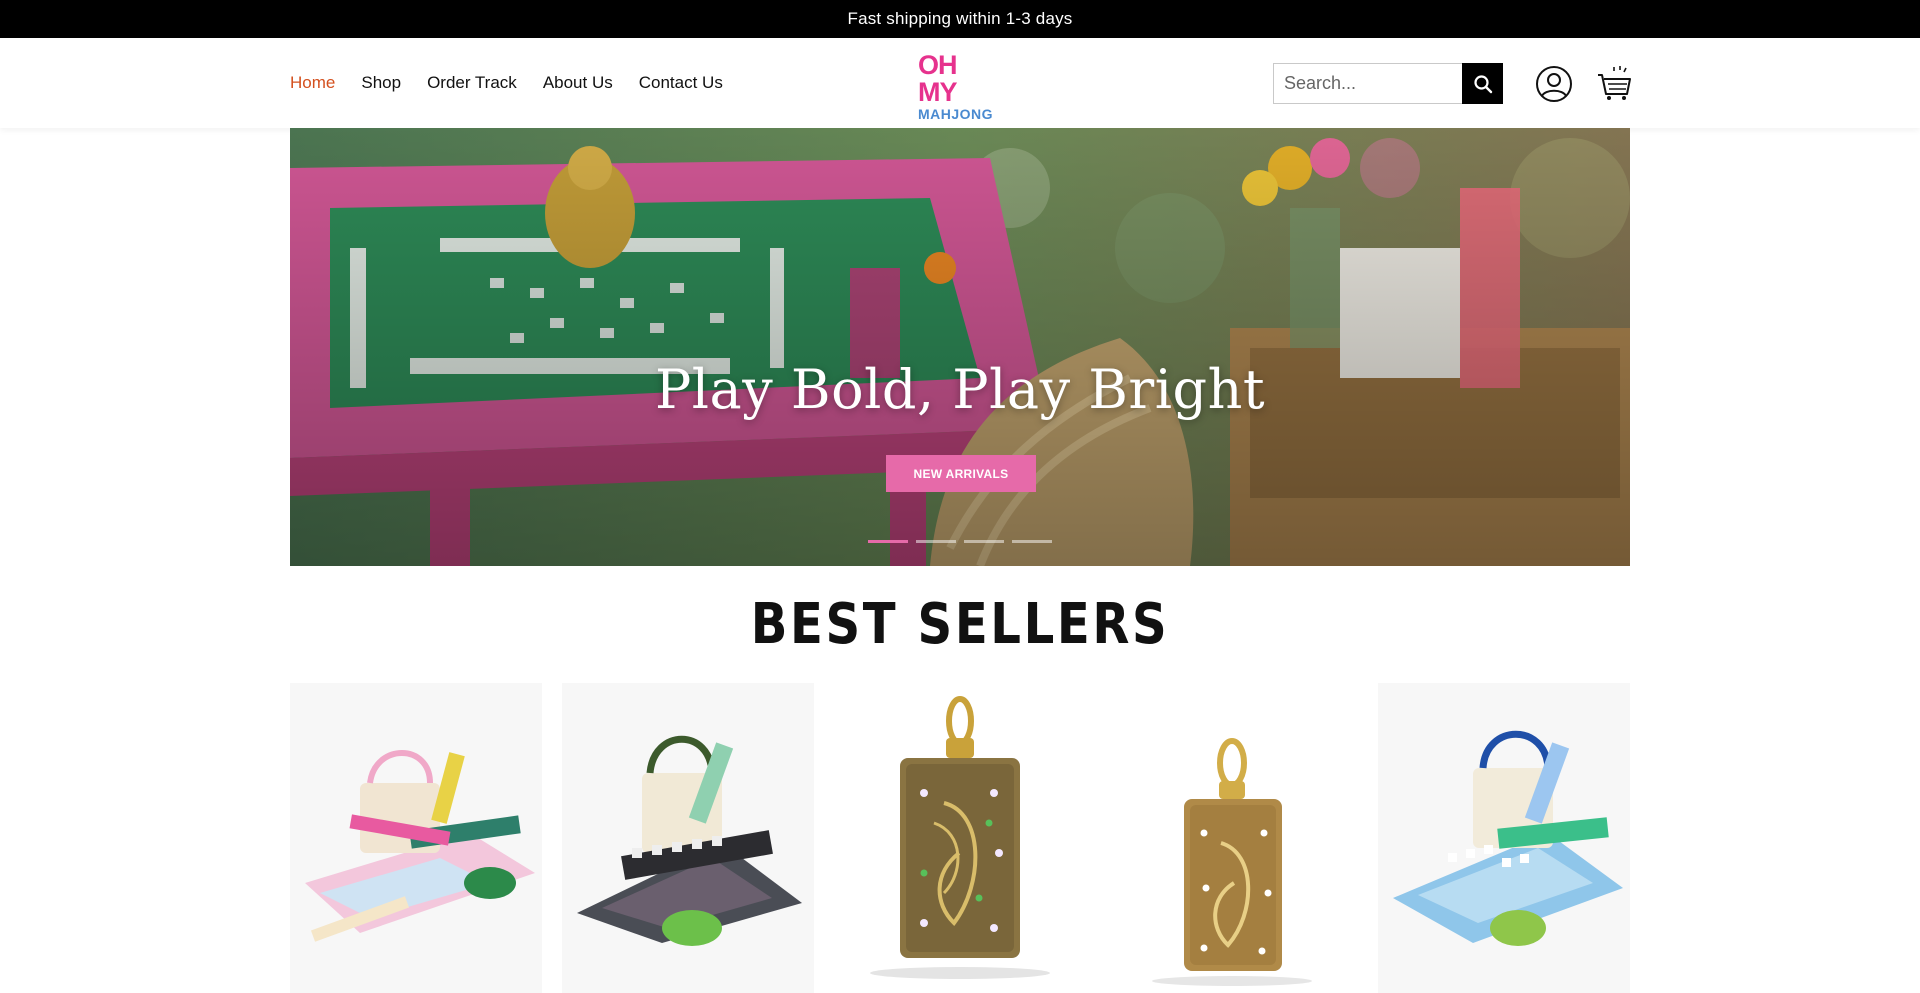  I want to click on search-input, so click(1367, 83).